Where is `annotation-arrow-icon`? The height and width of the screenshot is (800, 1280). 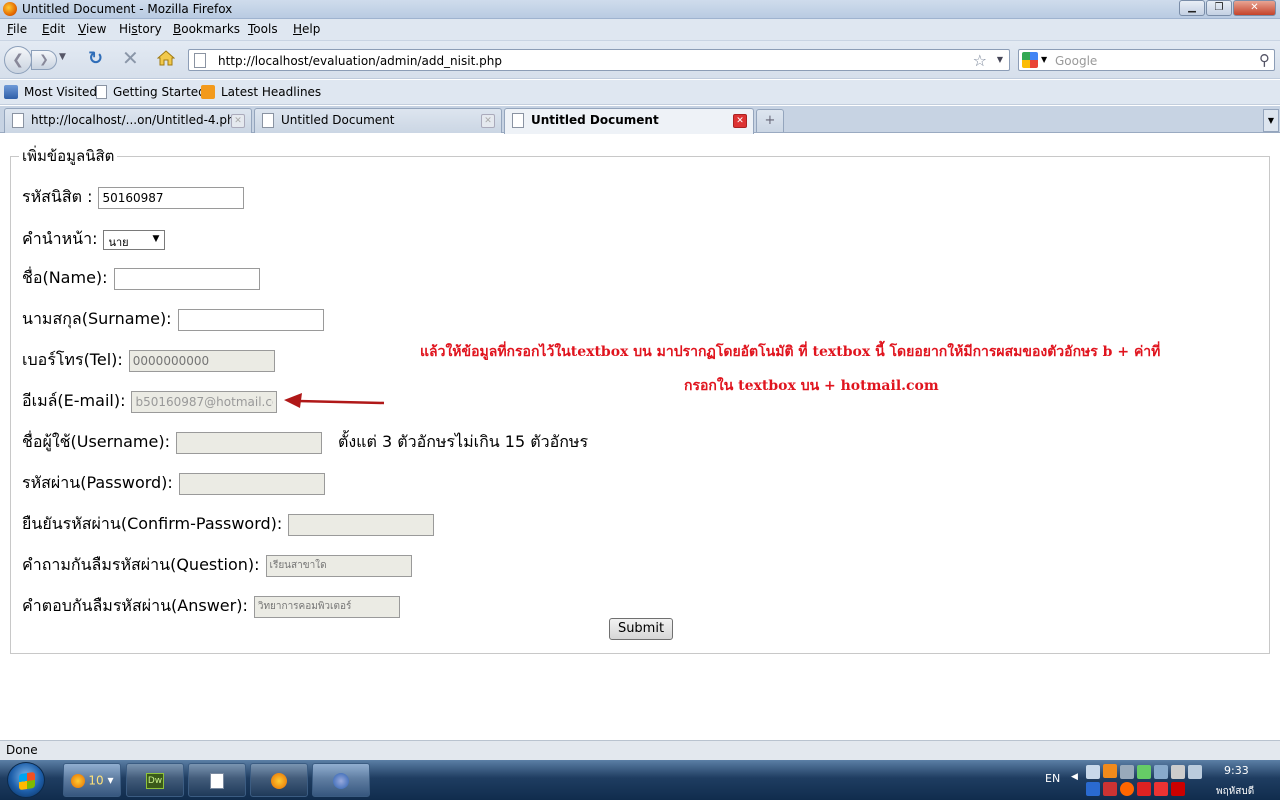 annotation-arrow-icon is located at coordinates (334, 400).